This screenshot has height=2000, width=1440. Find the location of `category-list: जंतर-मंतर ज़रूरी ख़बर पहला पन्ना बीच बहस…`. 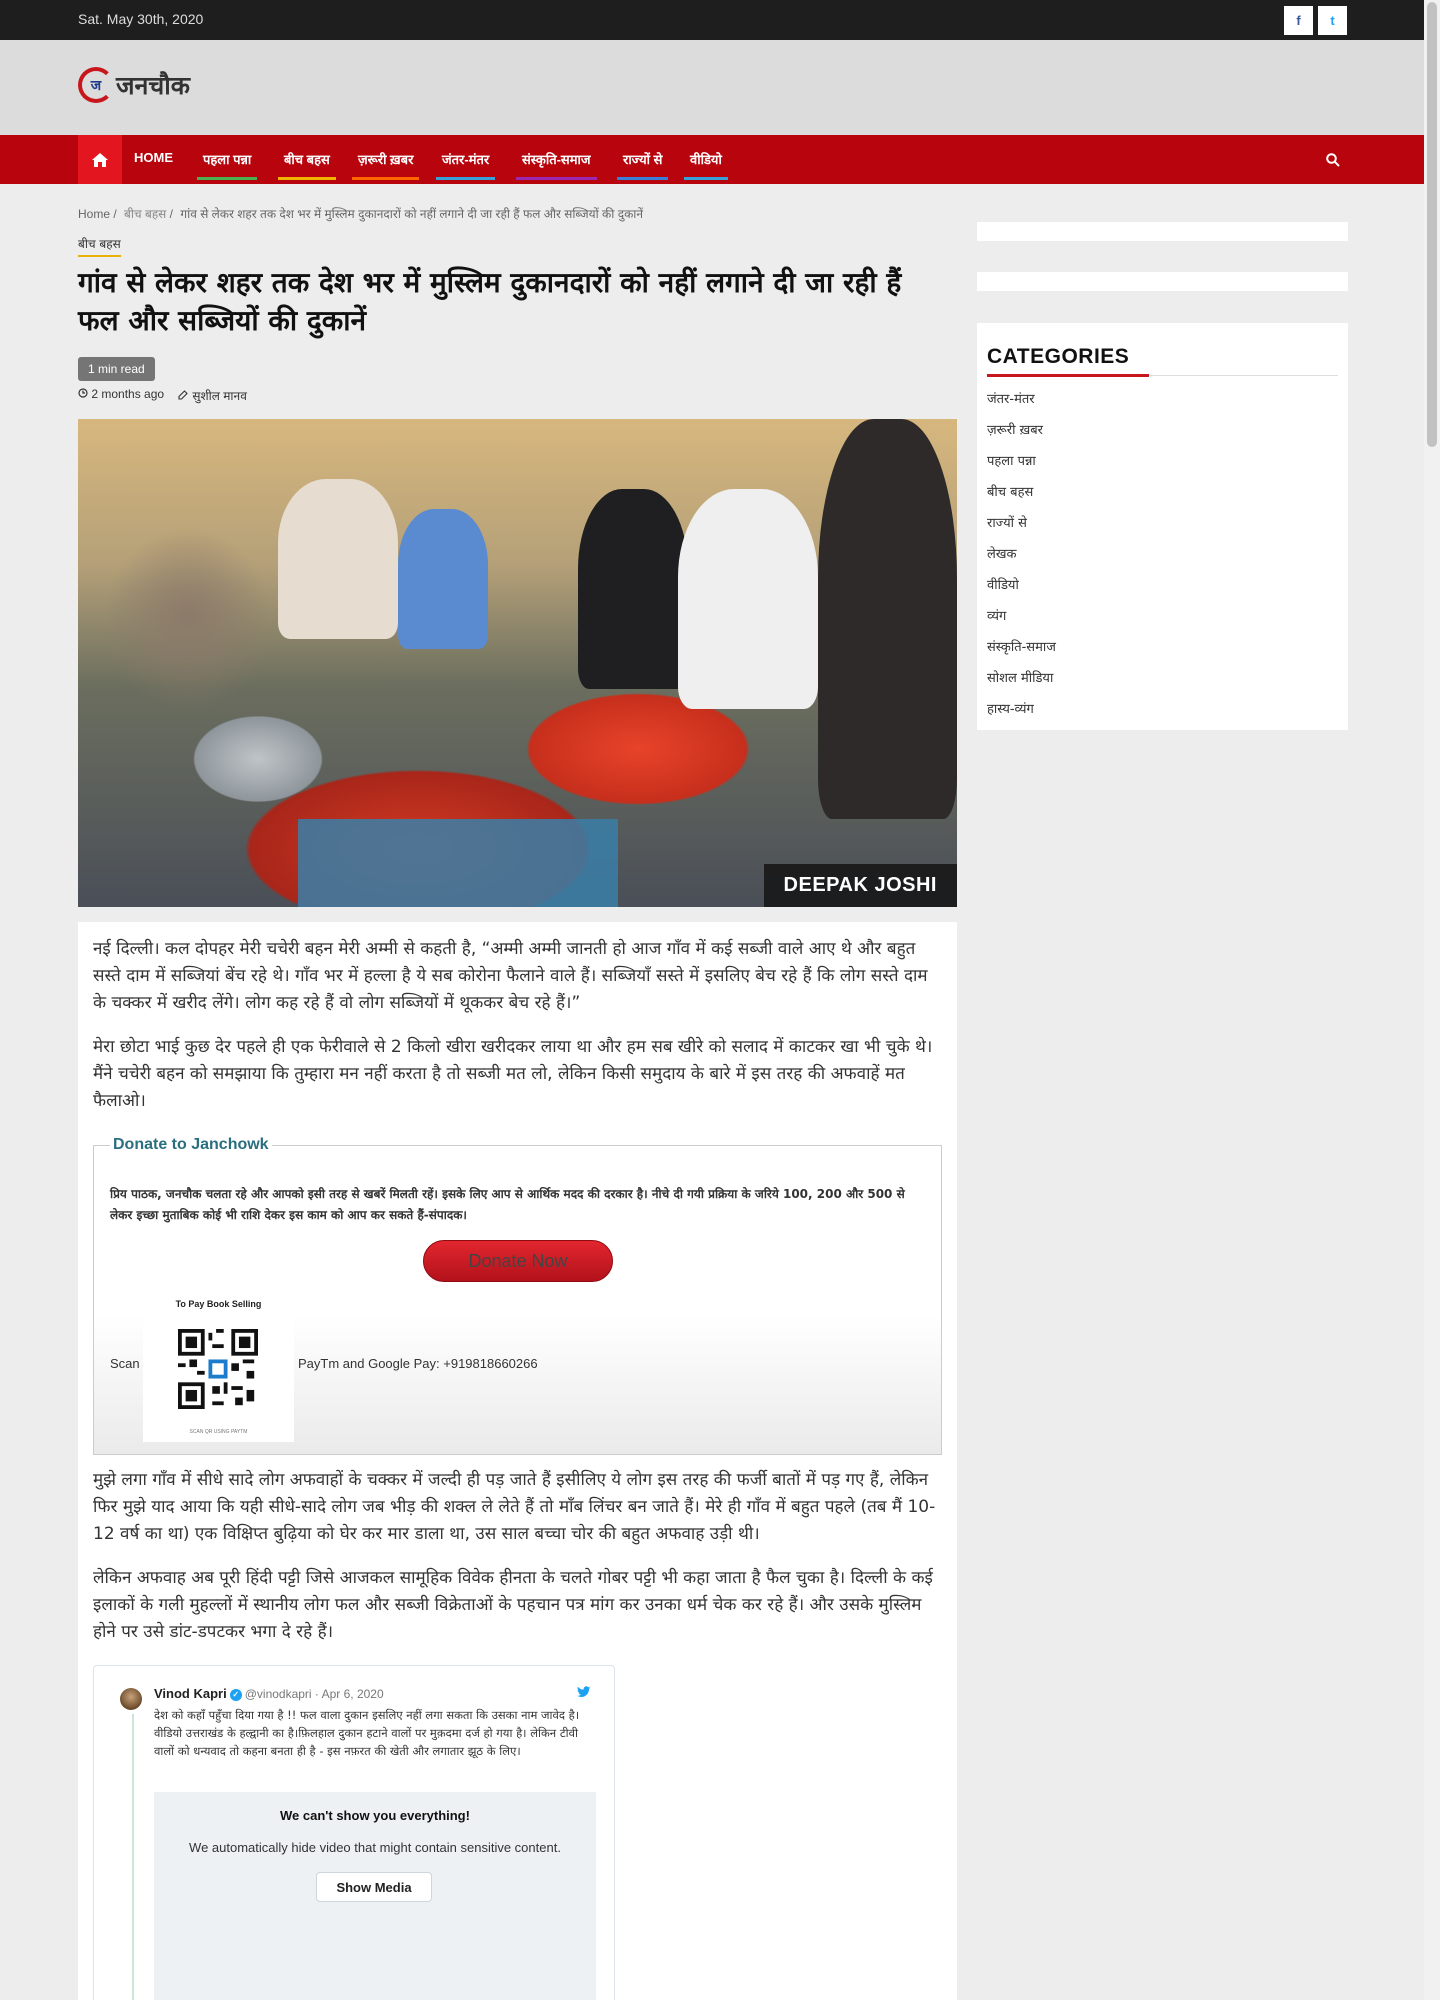

category-list: जंतर-मंतर ज़रूरी ख़बर पहला पन्ना बीच बहस… is located at coordinates (1021, 559).